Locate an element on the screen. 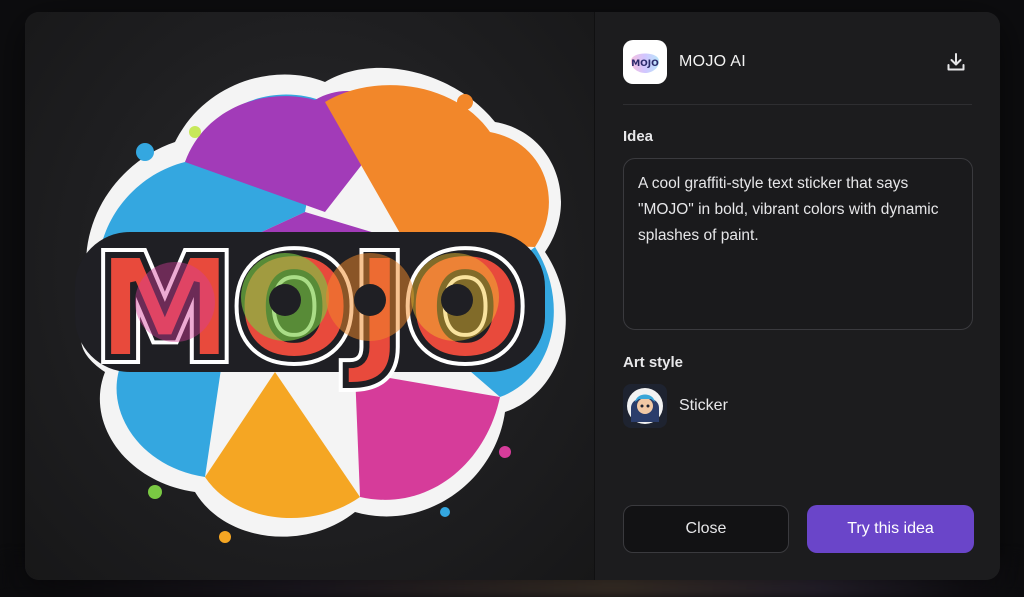 This screenshot has height=597, width=1024. app-logo: MOJO is located at coordinates (645, 62).